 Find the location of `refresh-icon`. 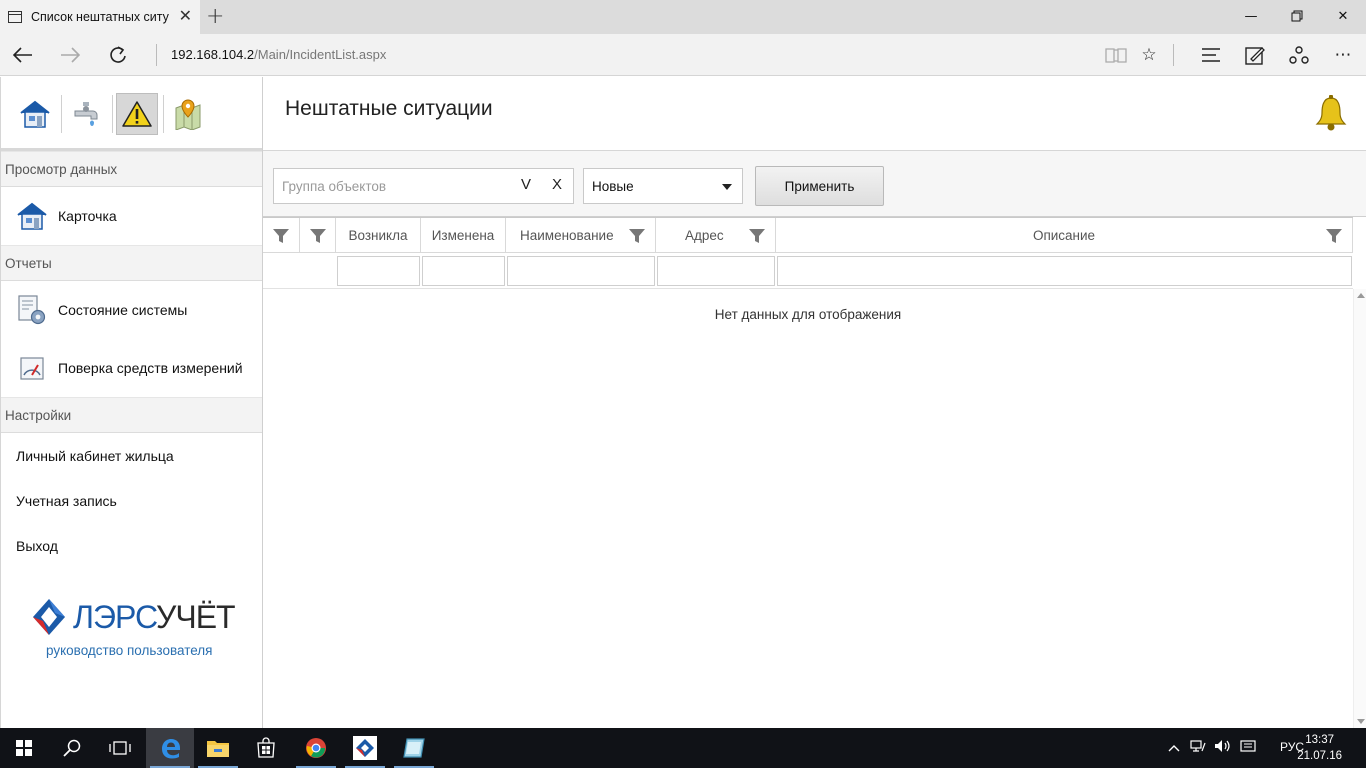

refresh-icon is located at coordinates (118, 55).